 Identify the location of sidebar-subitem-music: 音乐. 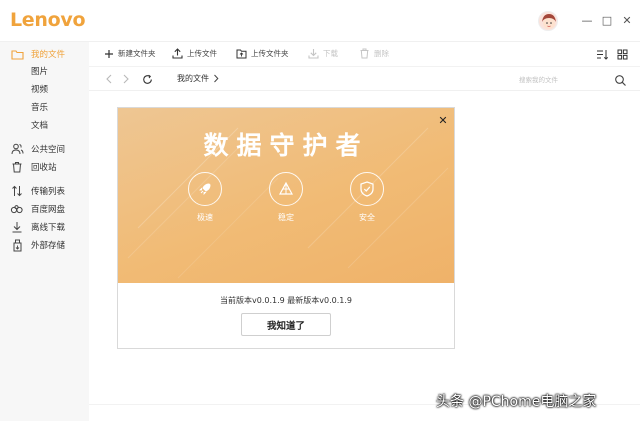
(39, 108).